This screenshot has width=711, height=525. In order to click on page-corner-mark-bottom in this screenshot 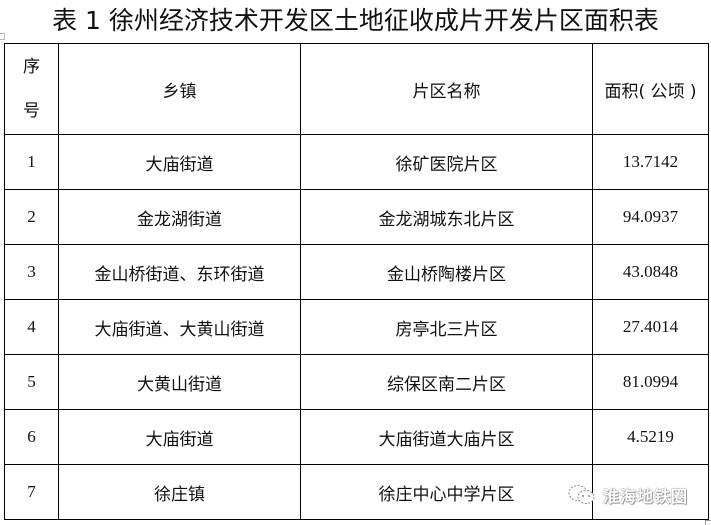, I will do `click(708, 522)`.